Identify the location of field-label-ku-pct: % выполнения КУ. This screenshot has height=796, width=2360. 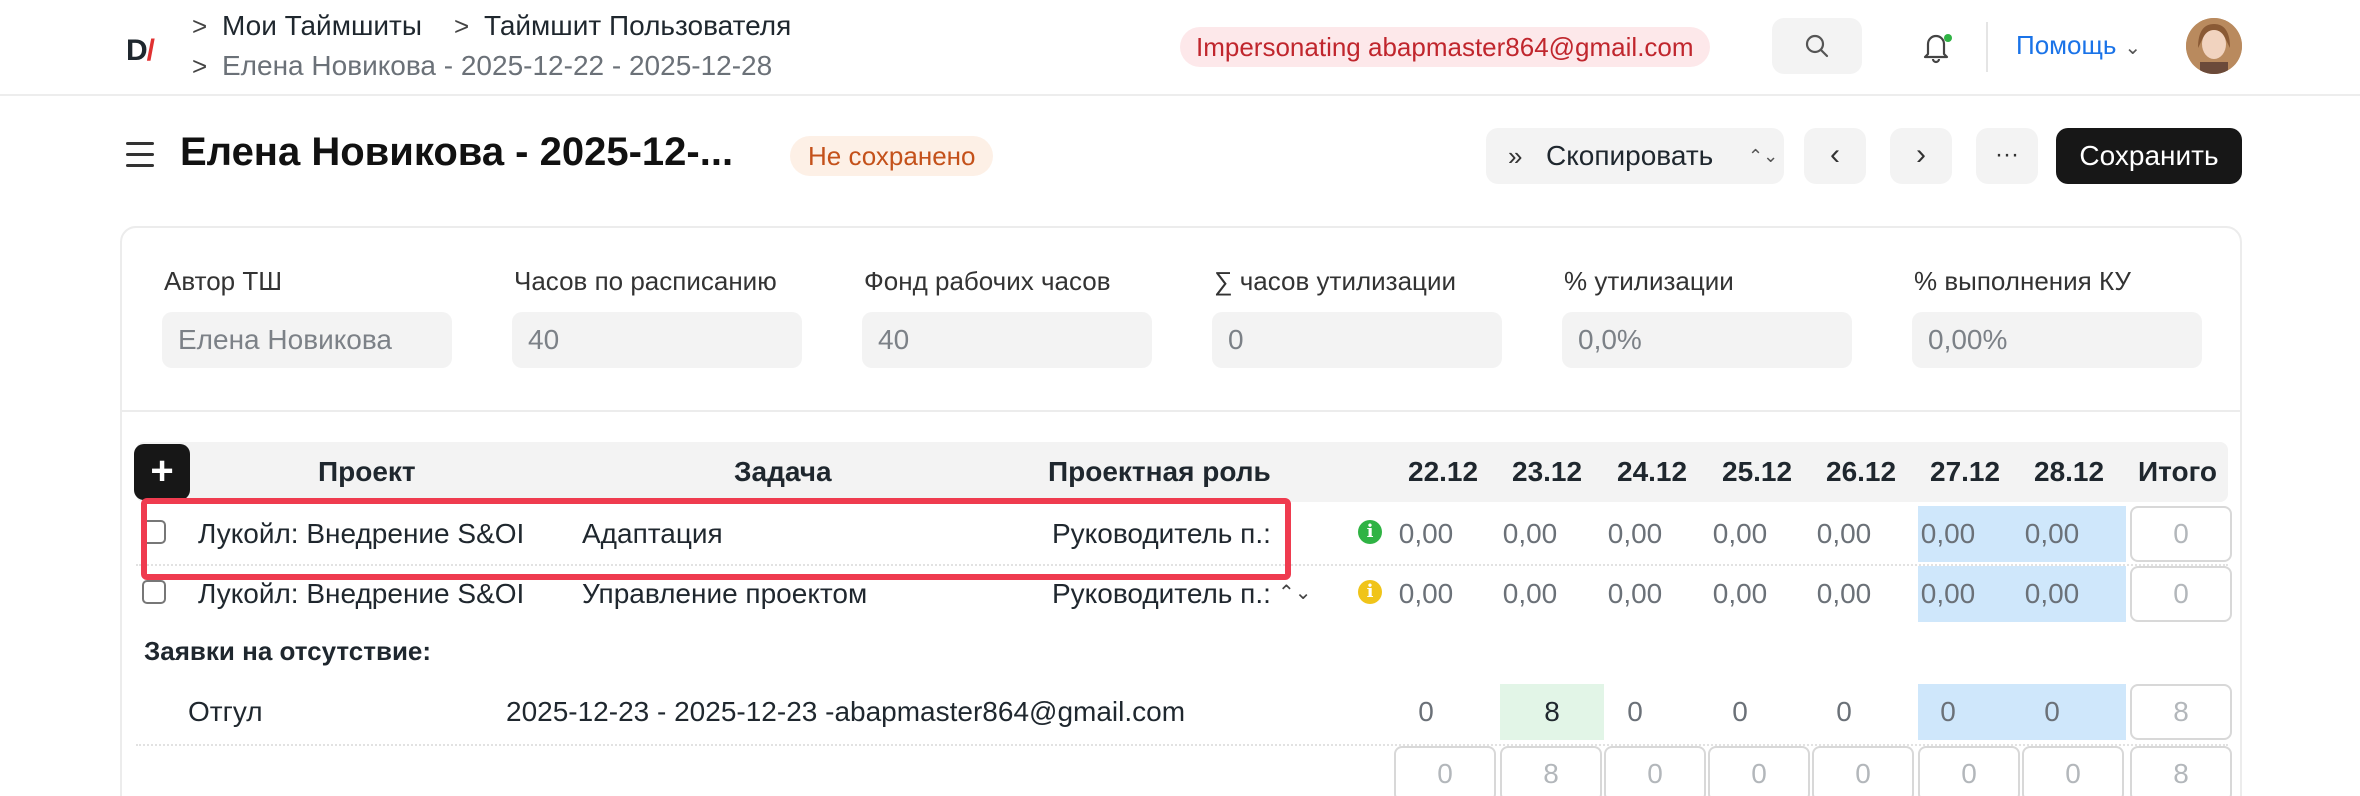
(2022, 281).